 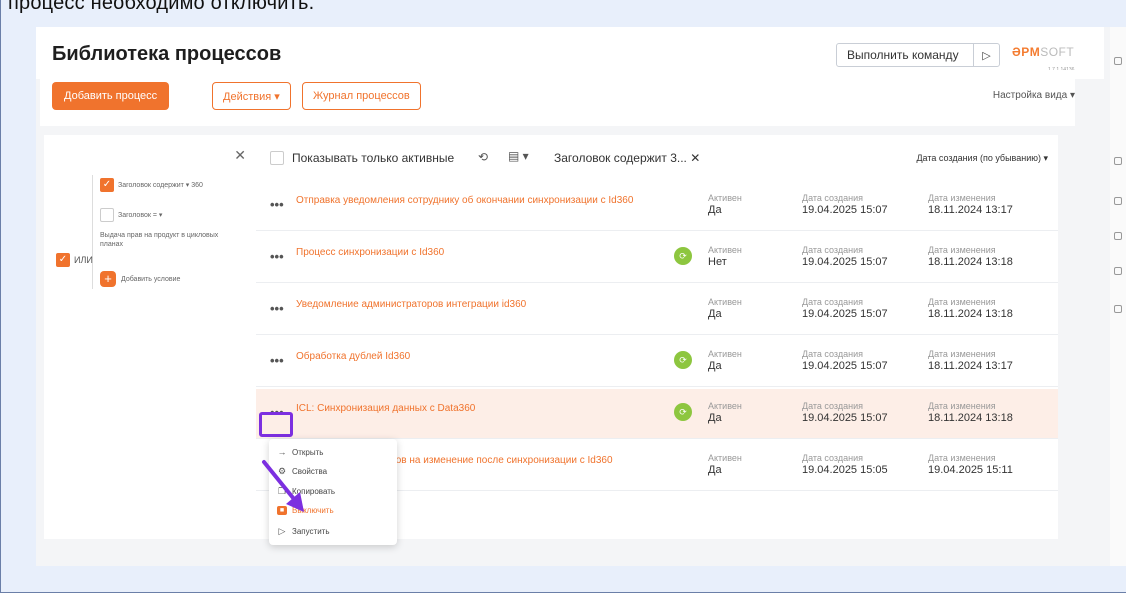 I want to click on logo-soft: SOFT, so click(x=1057, y=52).